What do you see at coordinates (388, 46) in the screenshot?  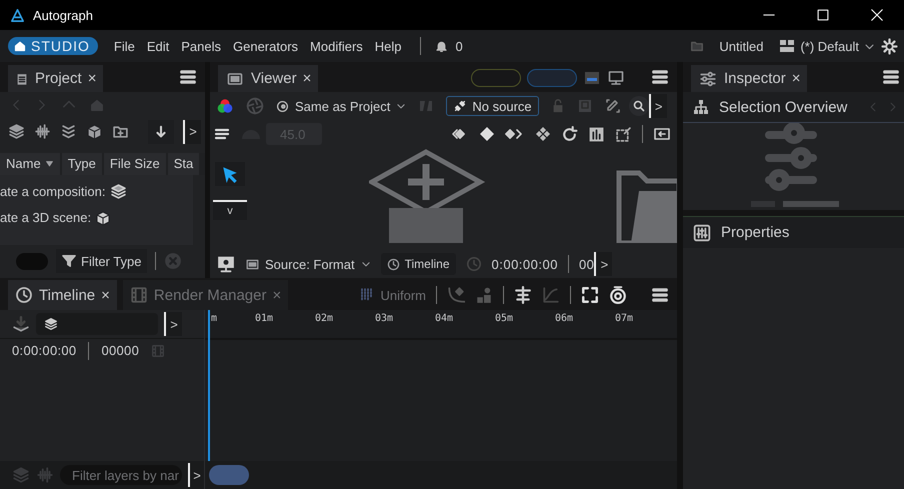 I see `menu-item: Help` at bounding box center [388, 46].